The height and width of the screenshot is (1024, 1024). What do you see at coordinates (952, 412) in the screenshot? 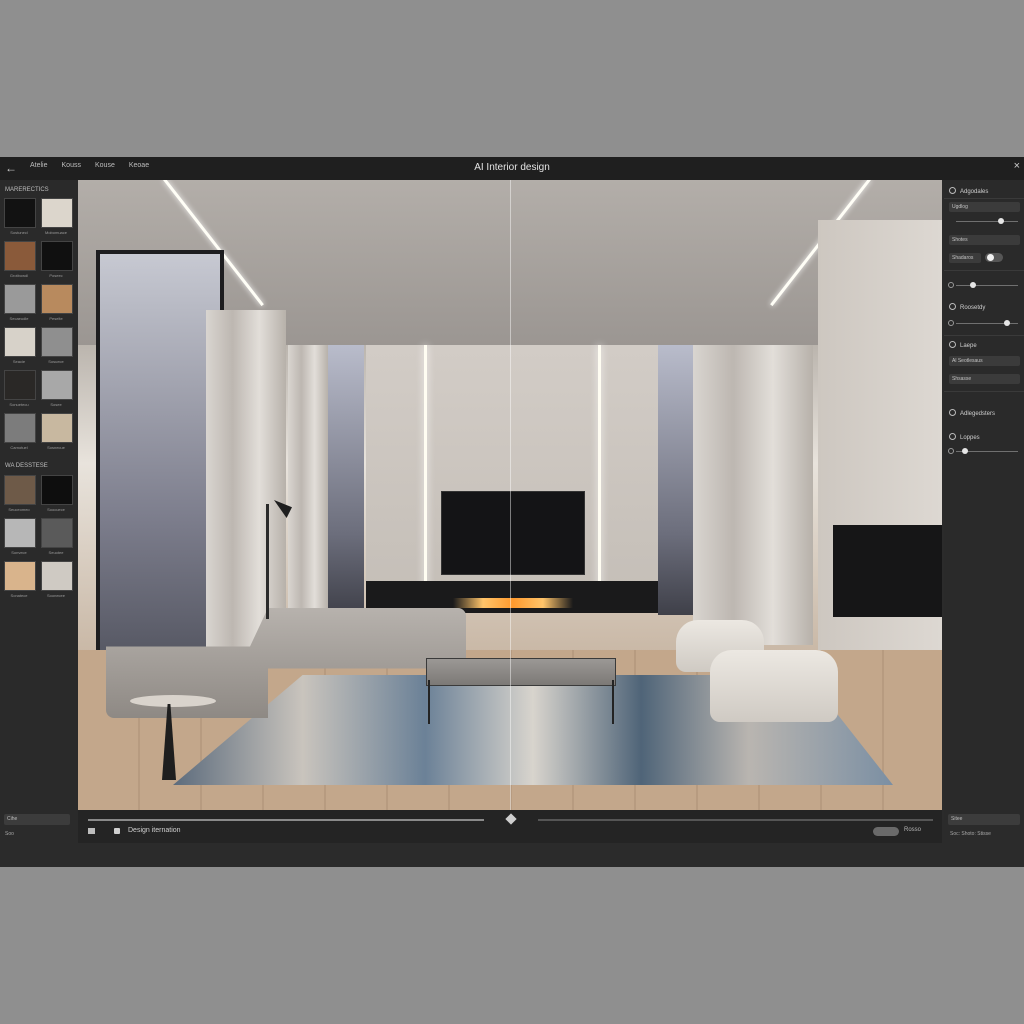
I see `gear-icon` at bounding box center [952, 412].